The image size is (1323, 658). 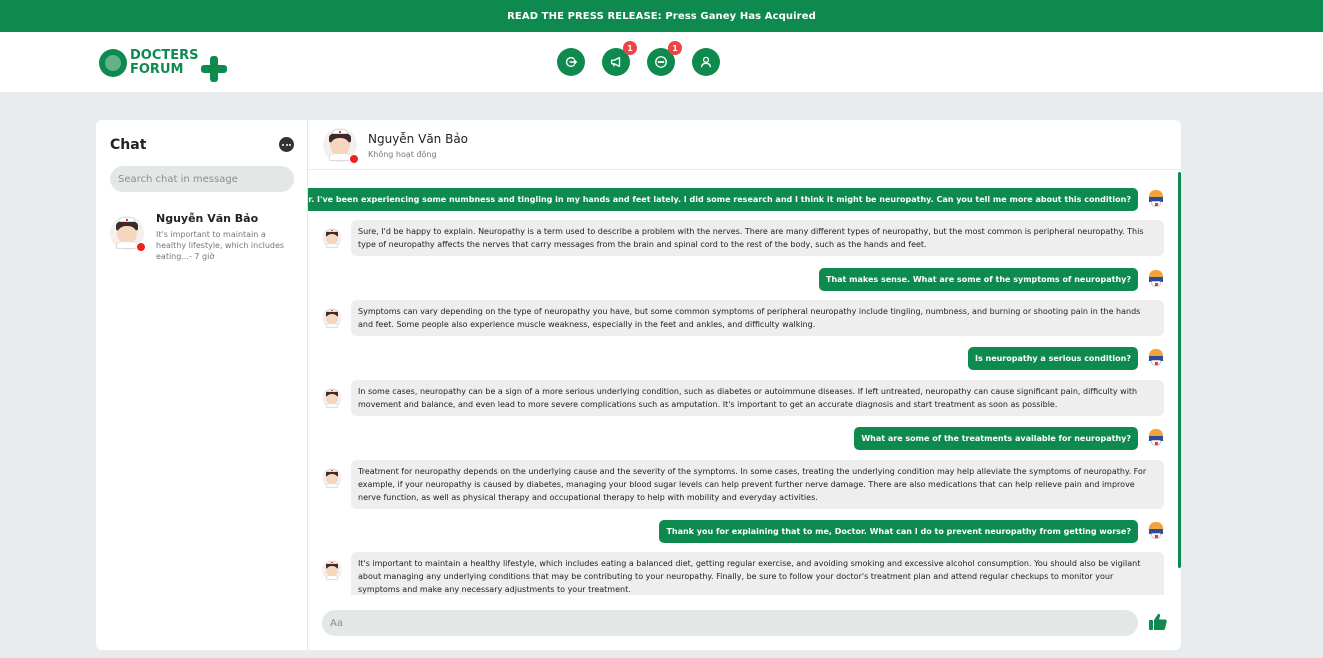 I want to click on chat-header: Nguyễn Văn Bảo Không hoạt động, so click(x=744, y=145).